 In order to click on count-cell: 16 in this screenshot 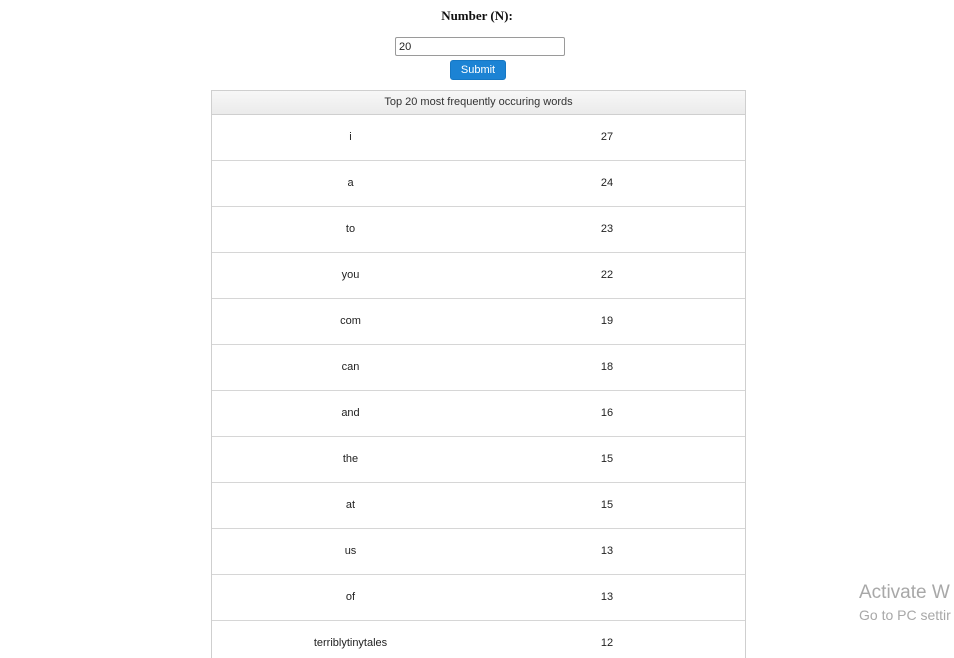, I will do `click(607, 413)`.